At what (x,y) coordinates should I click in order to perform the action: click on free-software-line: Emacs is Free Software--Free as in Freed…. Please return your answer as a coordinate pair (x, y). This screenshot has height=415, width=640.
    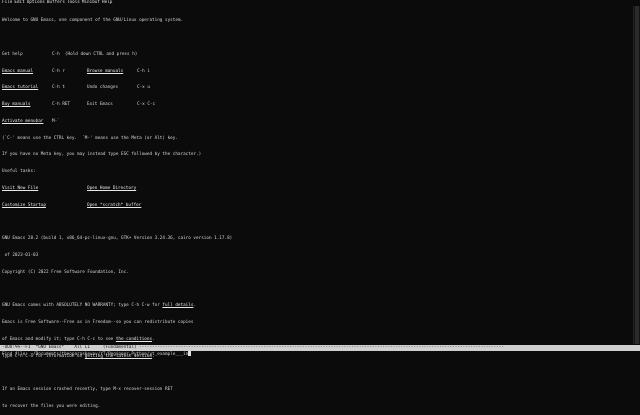
    Looking at the image, I should click on (98, 323).